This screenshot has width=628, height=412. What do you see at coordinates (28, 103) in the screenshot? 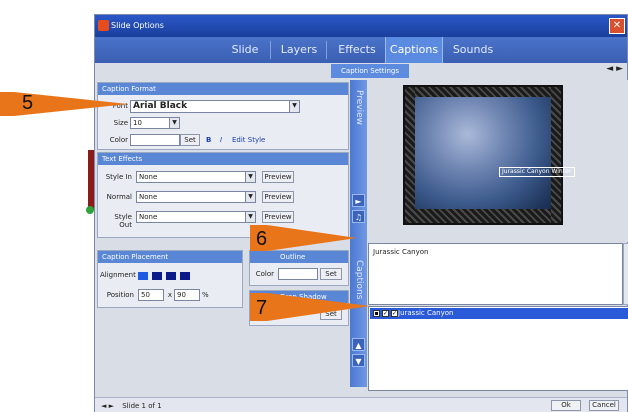
I see `callout-label-5: 5` at bounding box center [28, 103].